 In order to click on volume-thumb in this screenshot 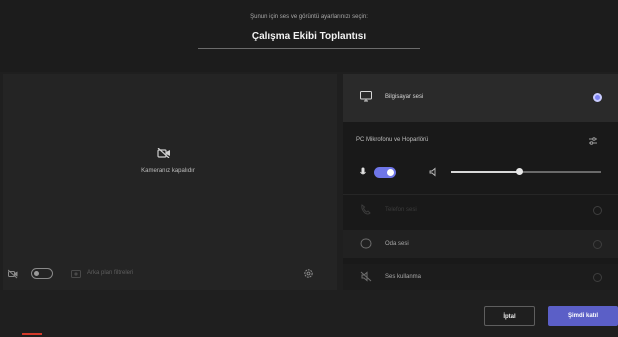, I will do `click(519, 171)`.